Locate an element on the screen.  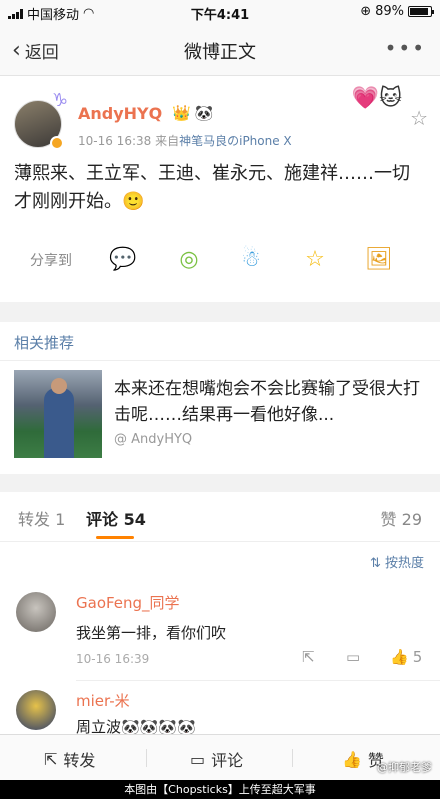
bottom-action-bar: ⇱ 转发 ▭ 评论 👍 赞 is located at coordinates (220, 757).